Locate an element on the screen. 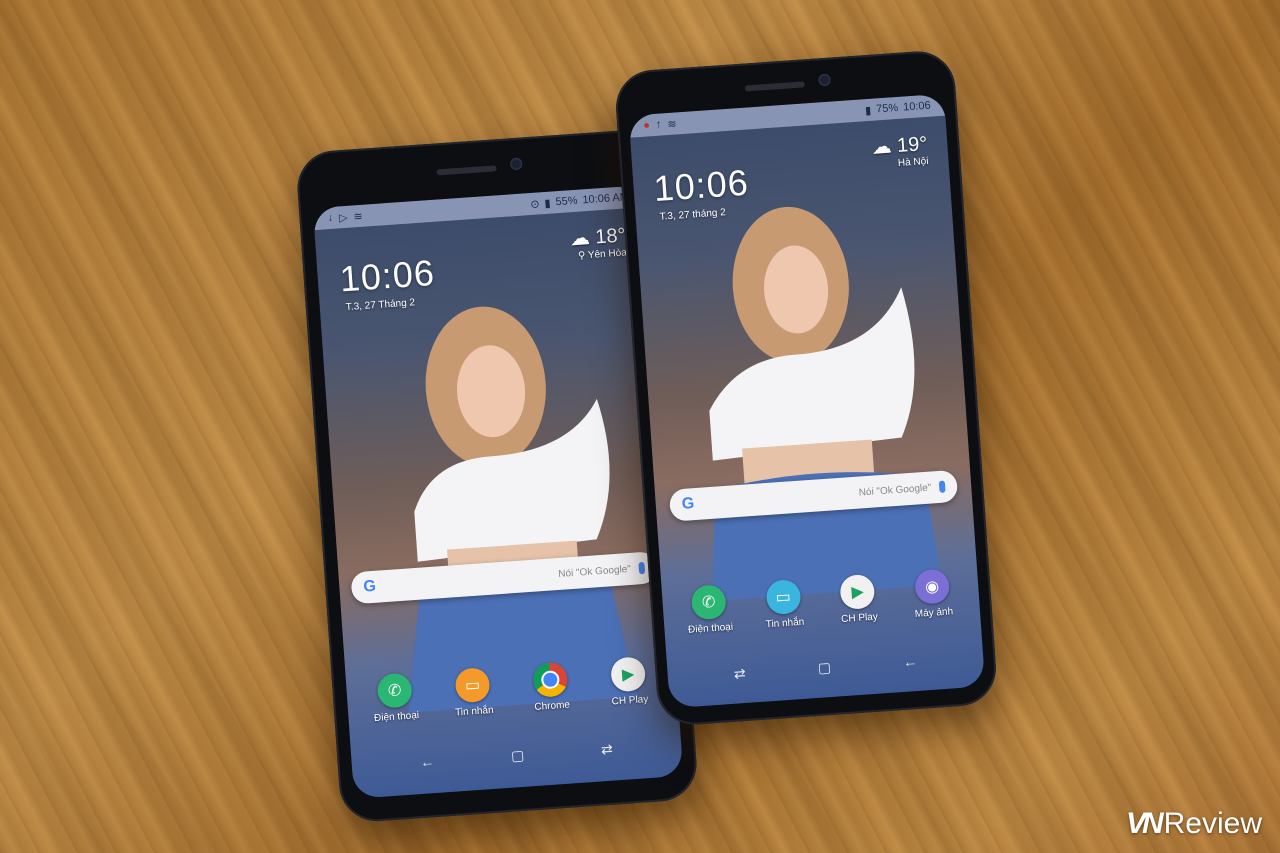 This screenshot has height=853, width=1280. status-bar: ● ↑ ≋ ▮ 75% 10:06 is located at coordinates (787, 115).